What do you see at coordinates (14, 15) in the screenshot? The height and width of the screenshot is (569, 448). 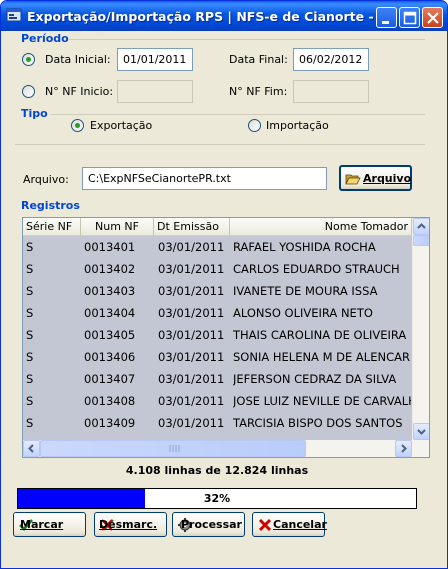 I see `app-icon` at bounding box center [14, 15].